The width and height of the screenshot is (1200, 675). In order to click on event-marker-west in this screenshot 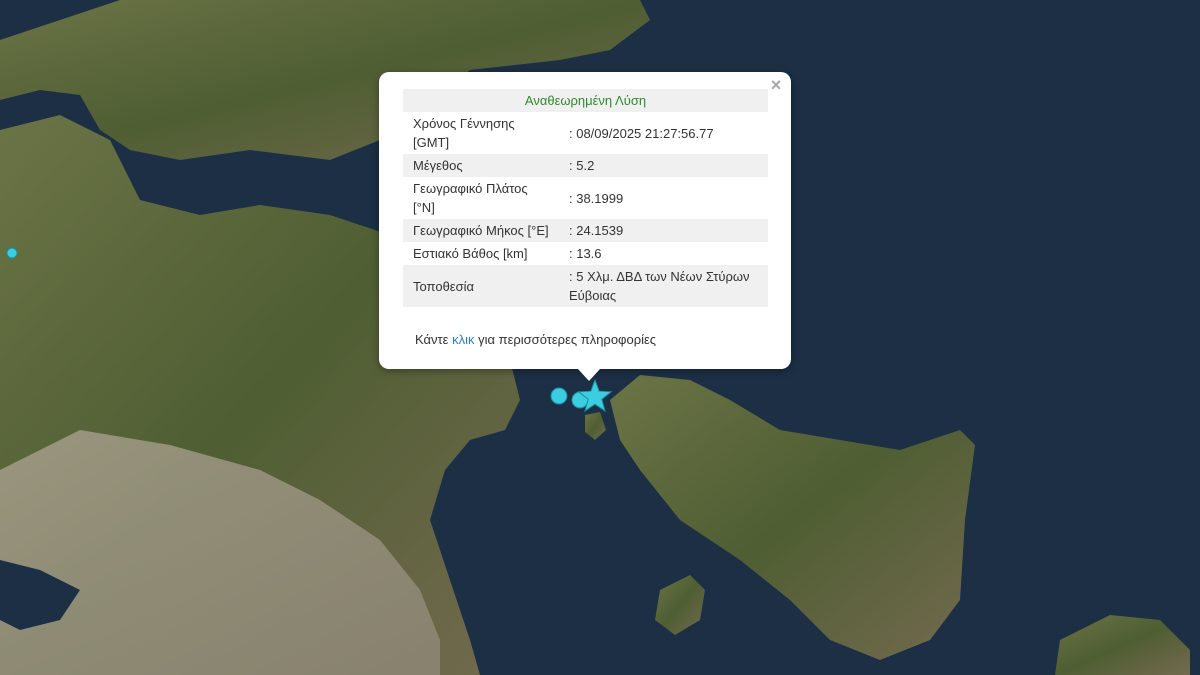, I will do `click(12, 253)`.